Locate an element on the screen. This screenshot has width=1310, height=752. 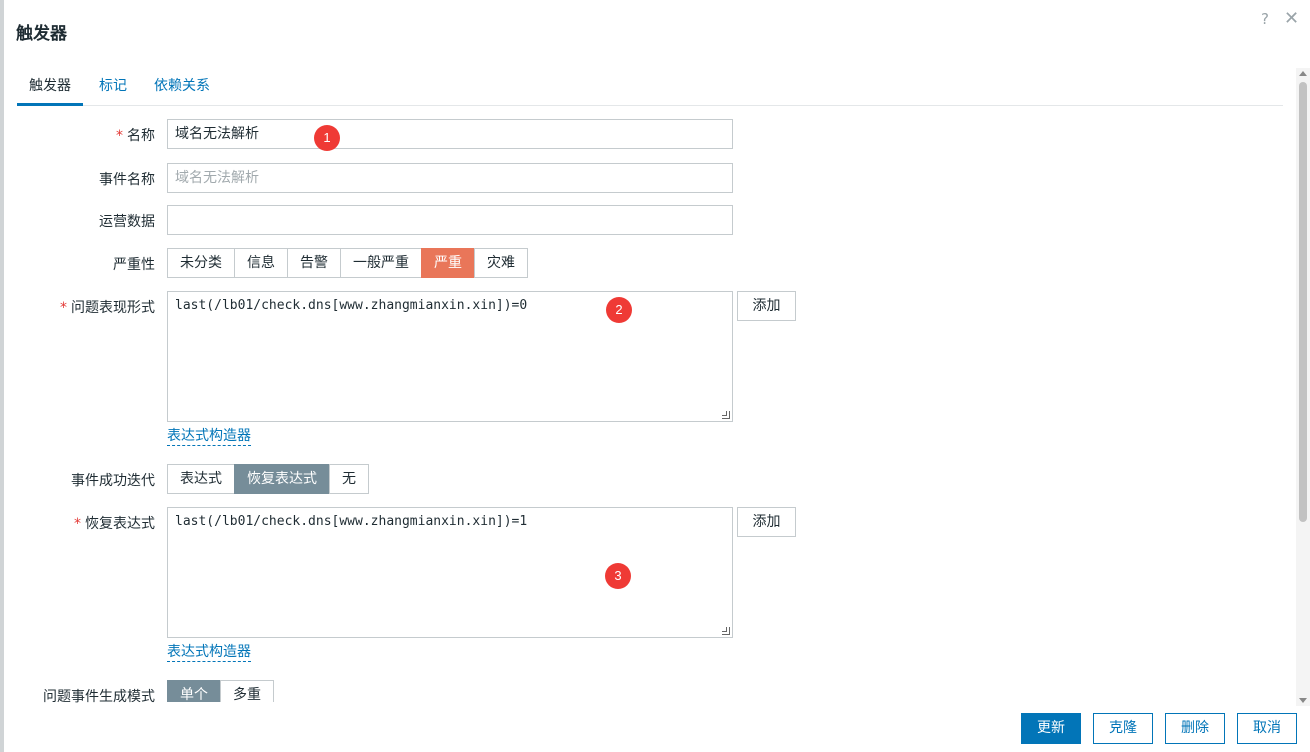
help-icon: ? is located at coordinates (1265, 19).